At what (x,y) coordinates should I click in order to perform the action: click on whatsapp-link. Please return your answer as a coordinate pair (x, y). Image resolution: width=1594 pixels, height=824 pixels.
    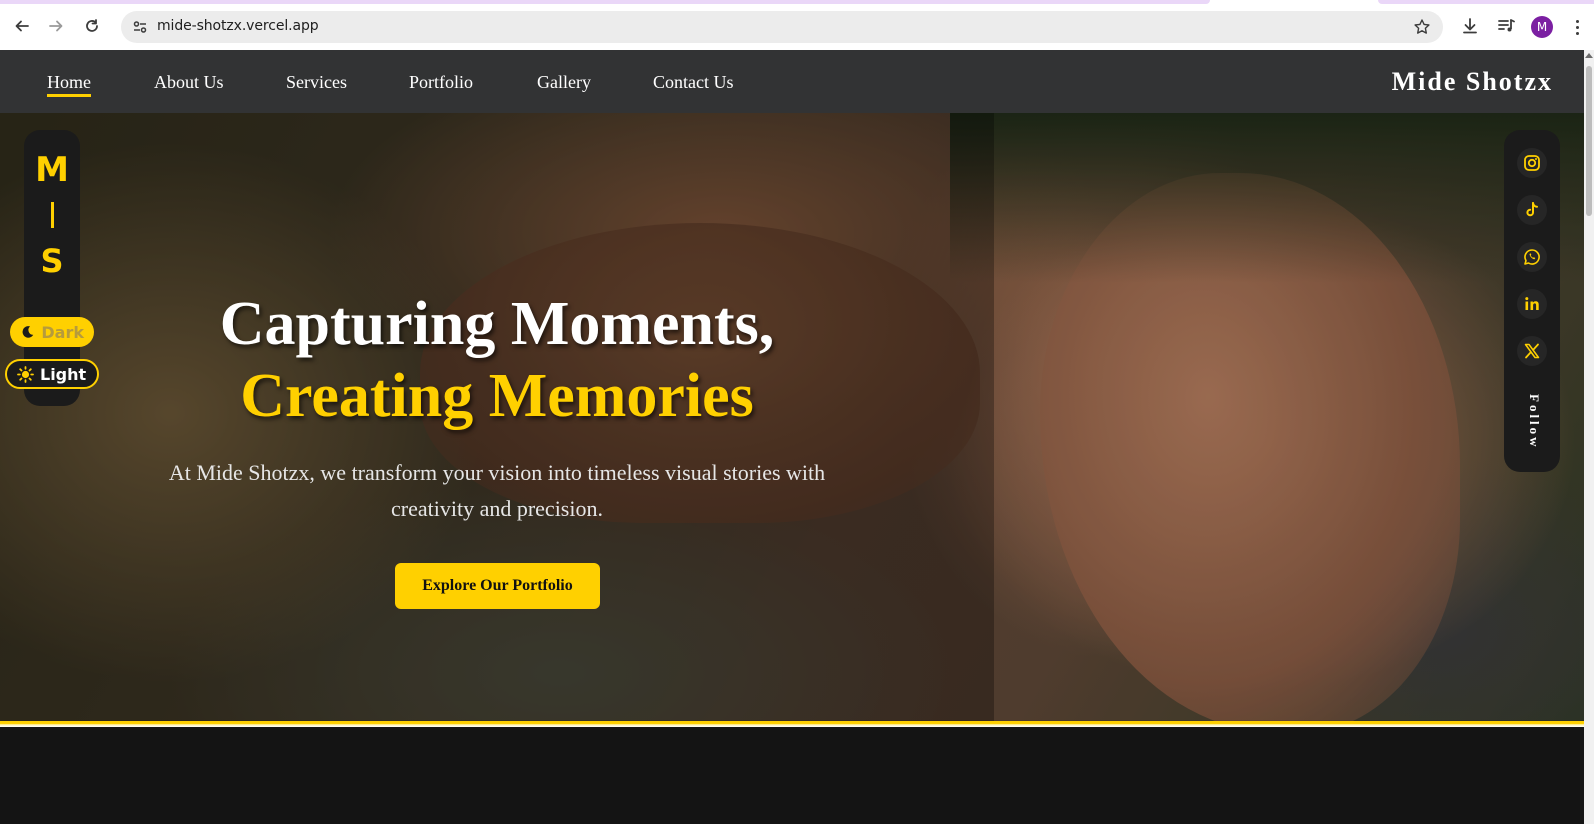
    Looking at the image, I should click on (1532, 257).